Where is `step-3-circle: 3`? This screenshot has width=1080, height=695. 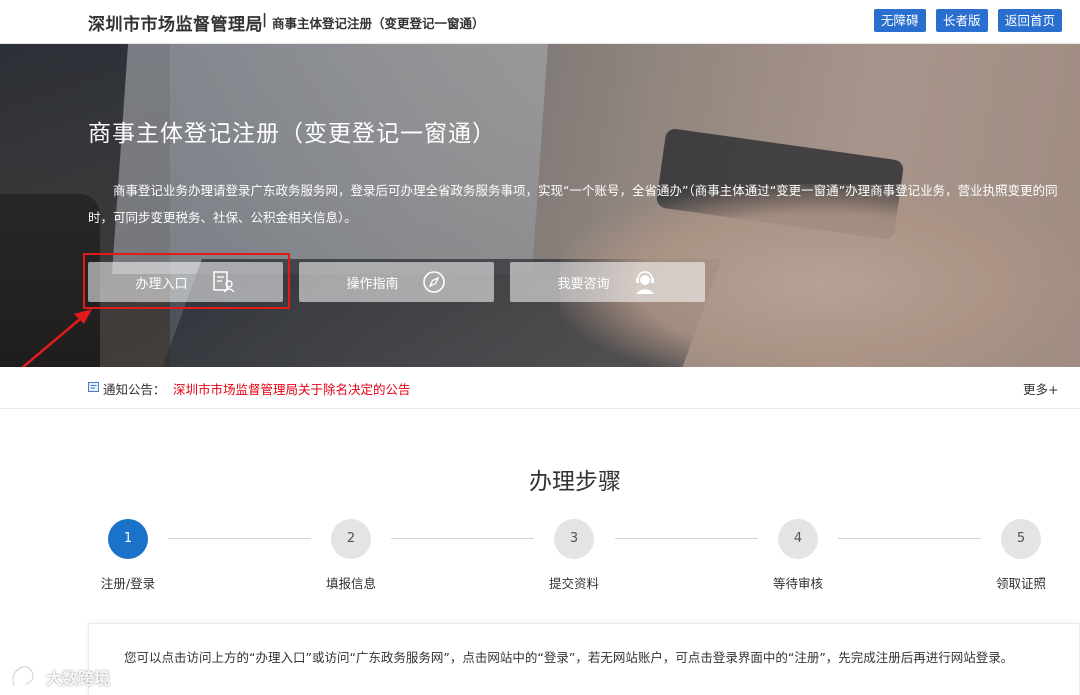
step-3-circle: 3 is located at coordinates (574, 539).